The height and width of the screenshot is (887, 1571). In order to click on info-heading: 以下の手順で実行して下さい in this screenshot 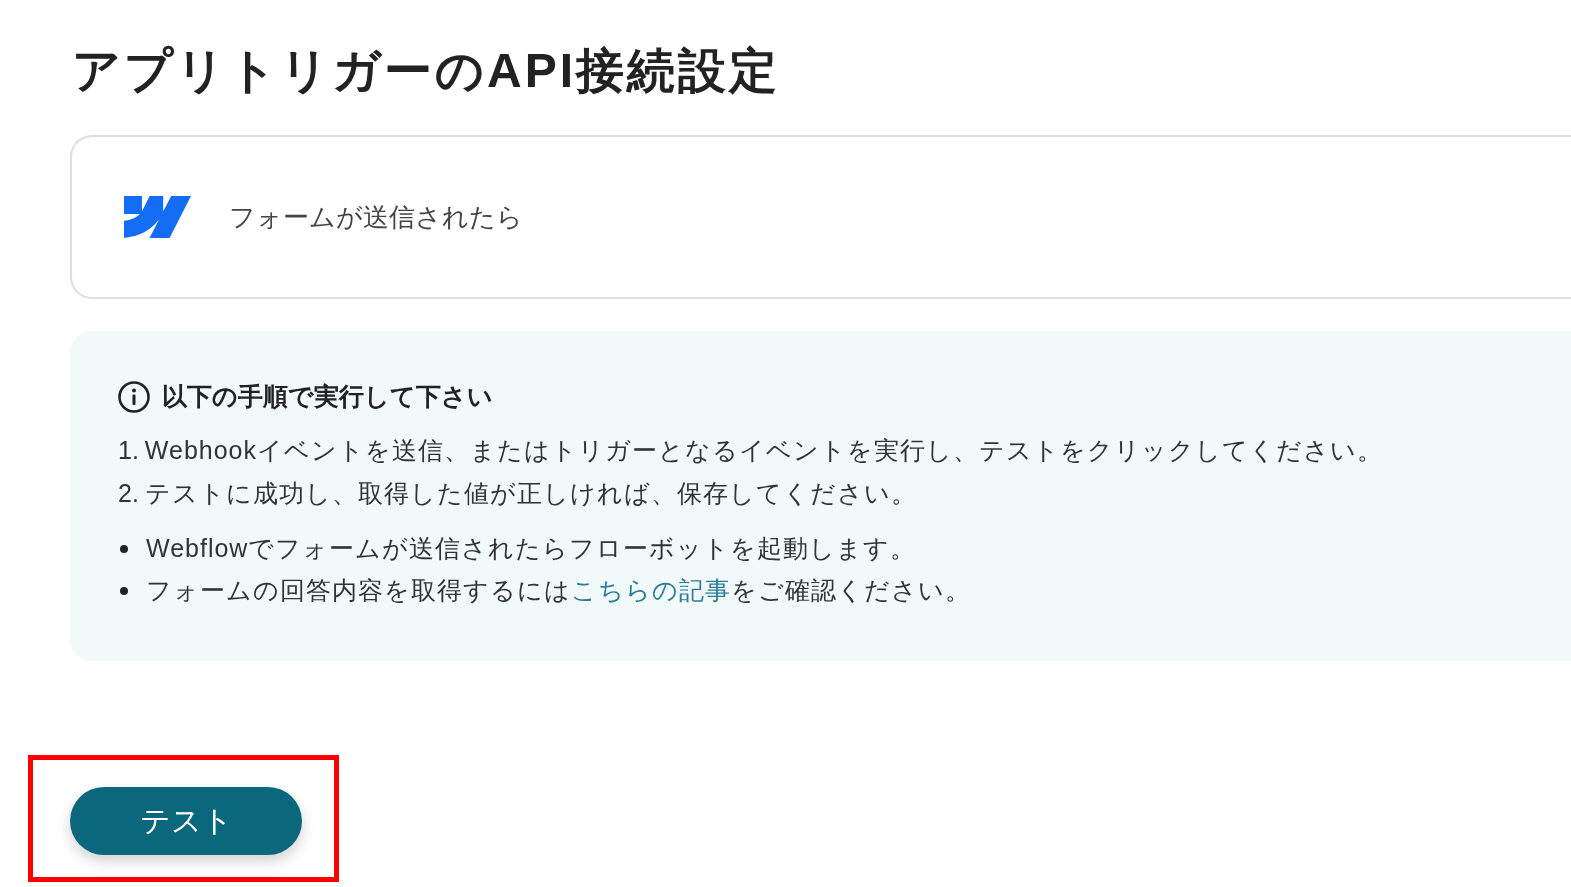, I will do `click(327, 396)`.